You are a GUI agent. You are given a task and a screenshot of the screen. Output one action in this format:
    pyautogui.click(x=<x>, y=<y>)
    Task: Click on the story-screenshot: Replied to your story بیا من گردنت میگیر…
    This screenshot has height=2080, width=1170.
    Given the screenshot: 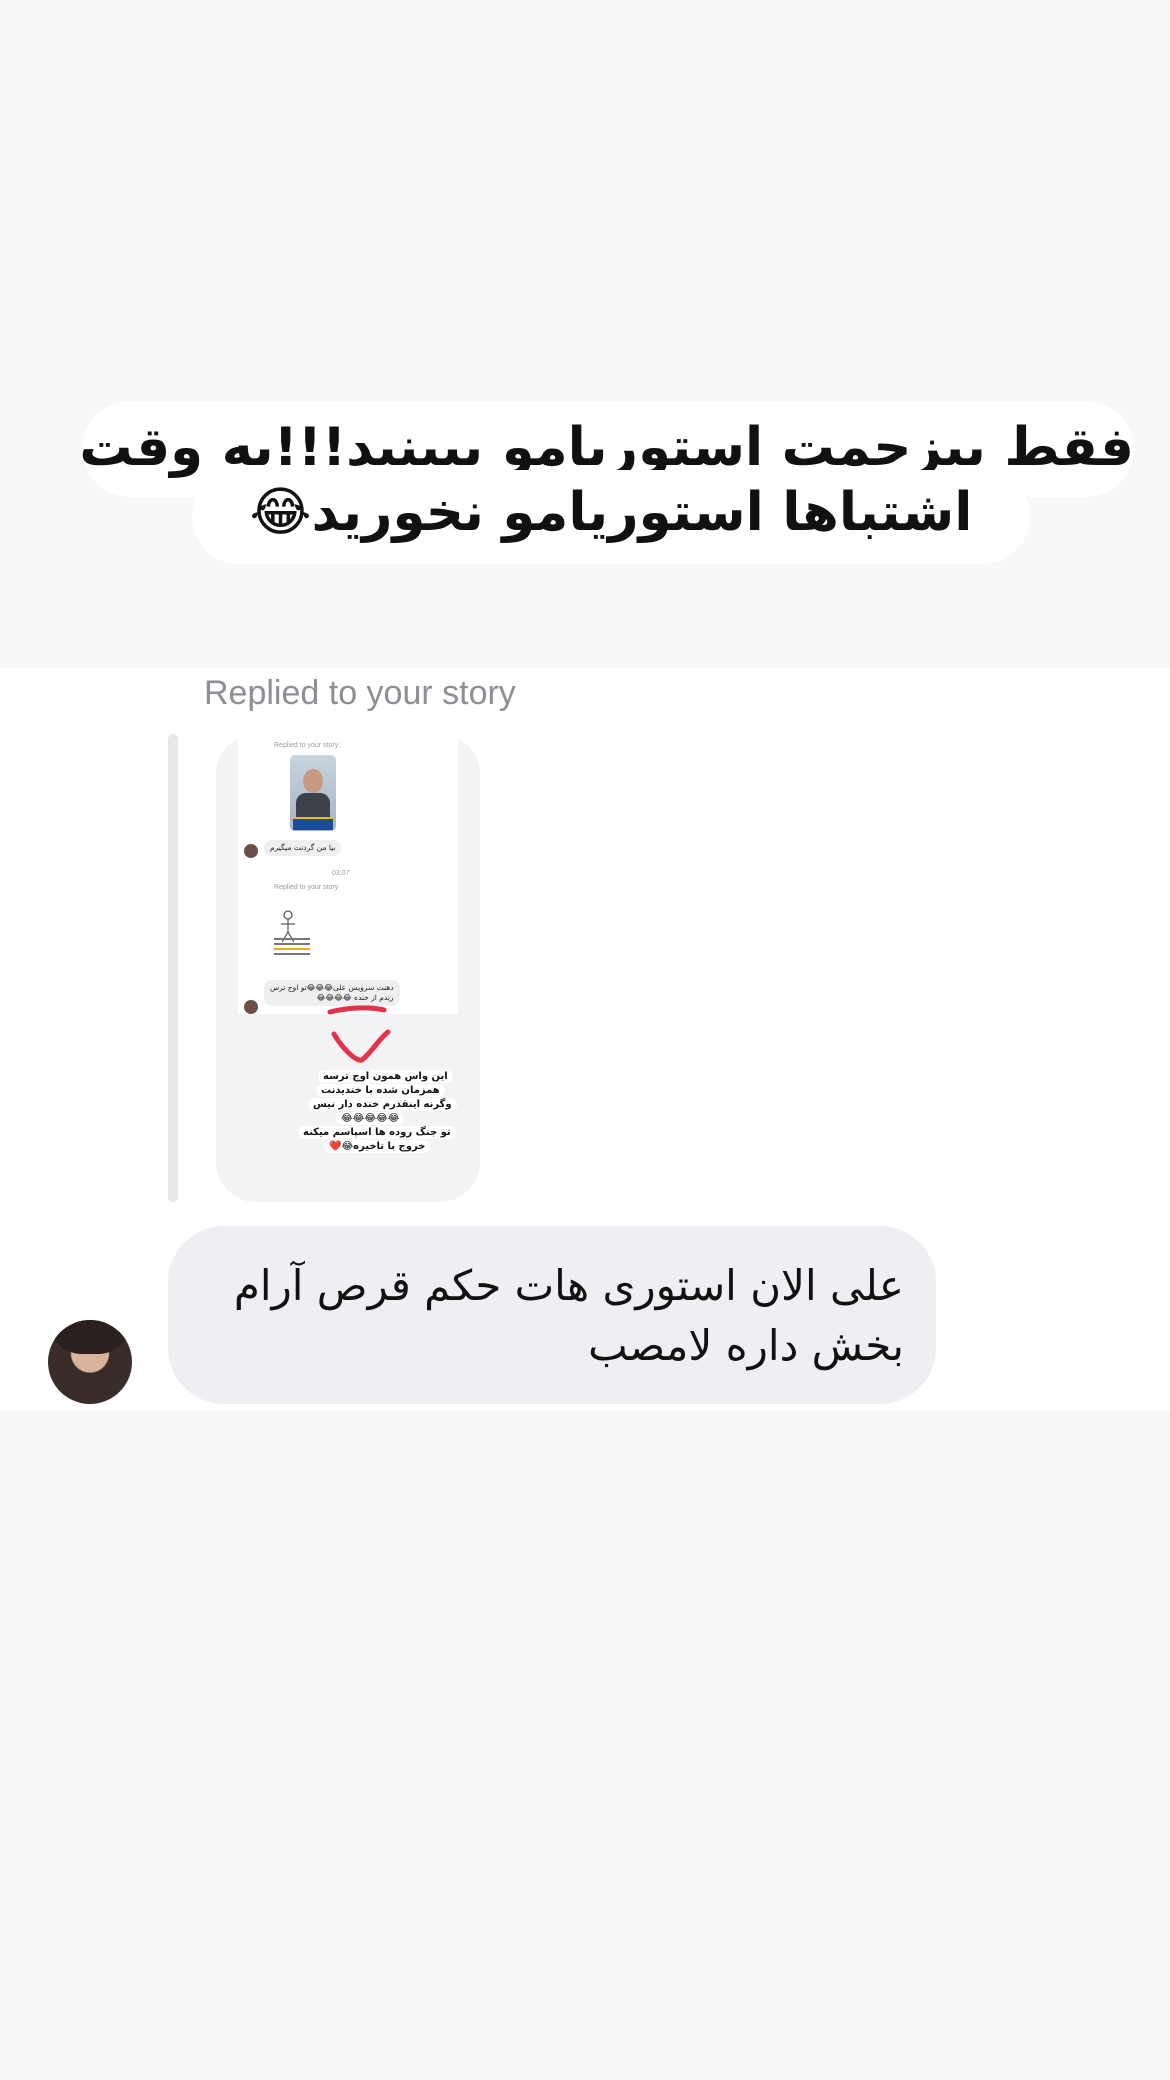 What is the action you would take?
    pyautogui.click(x=348, y=874)
    